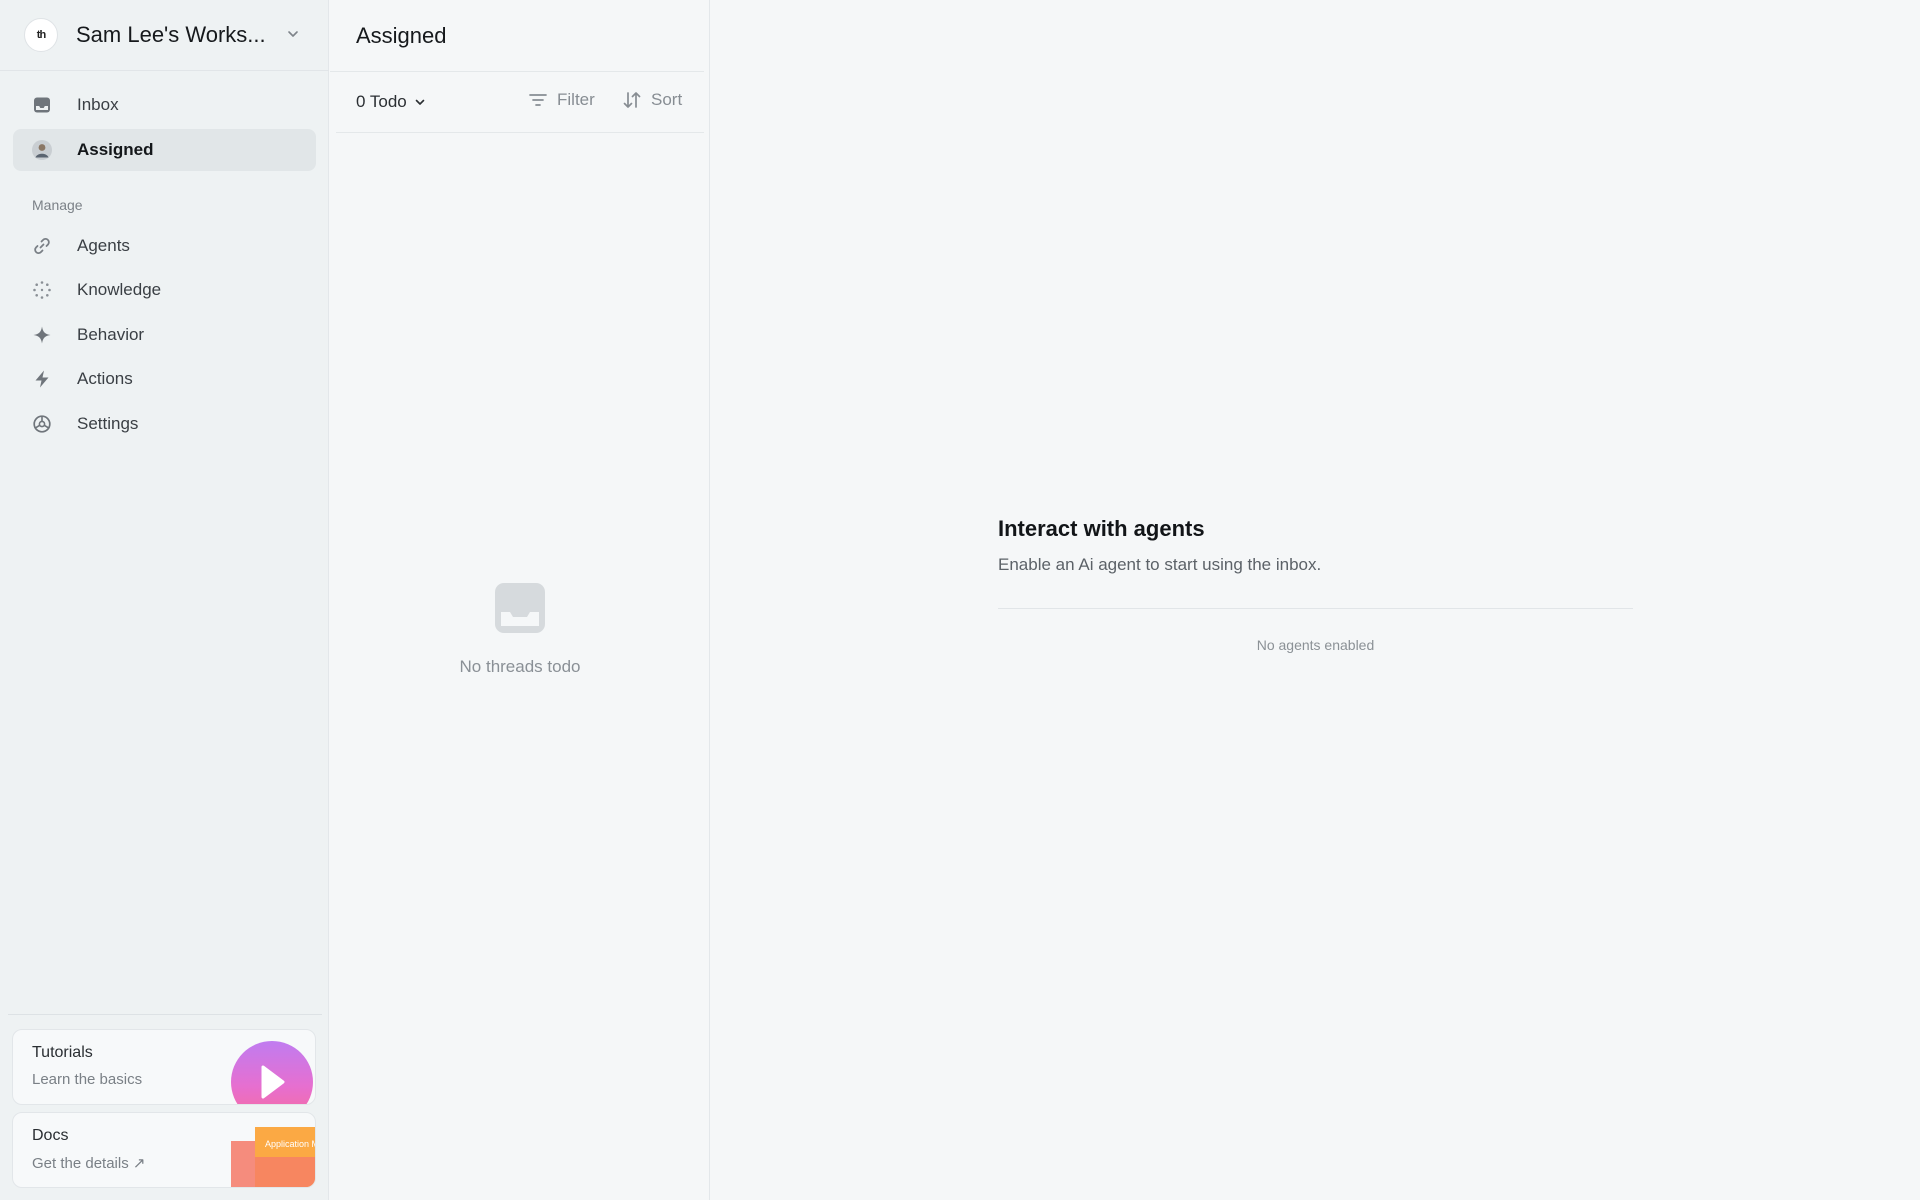 The width and height of the screenshot is (1920, 1200). What do you see at coordinates (105, 378) in the screenshot?
I see `sidebar-item-label: Actions` at bounding box center [105, 378].